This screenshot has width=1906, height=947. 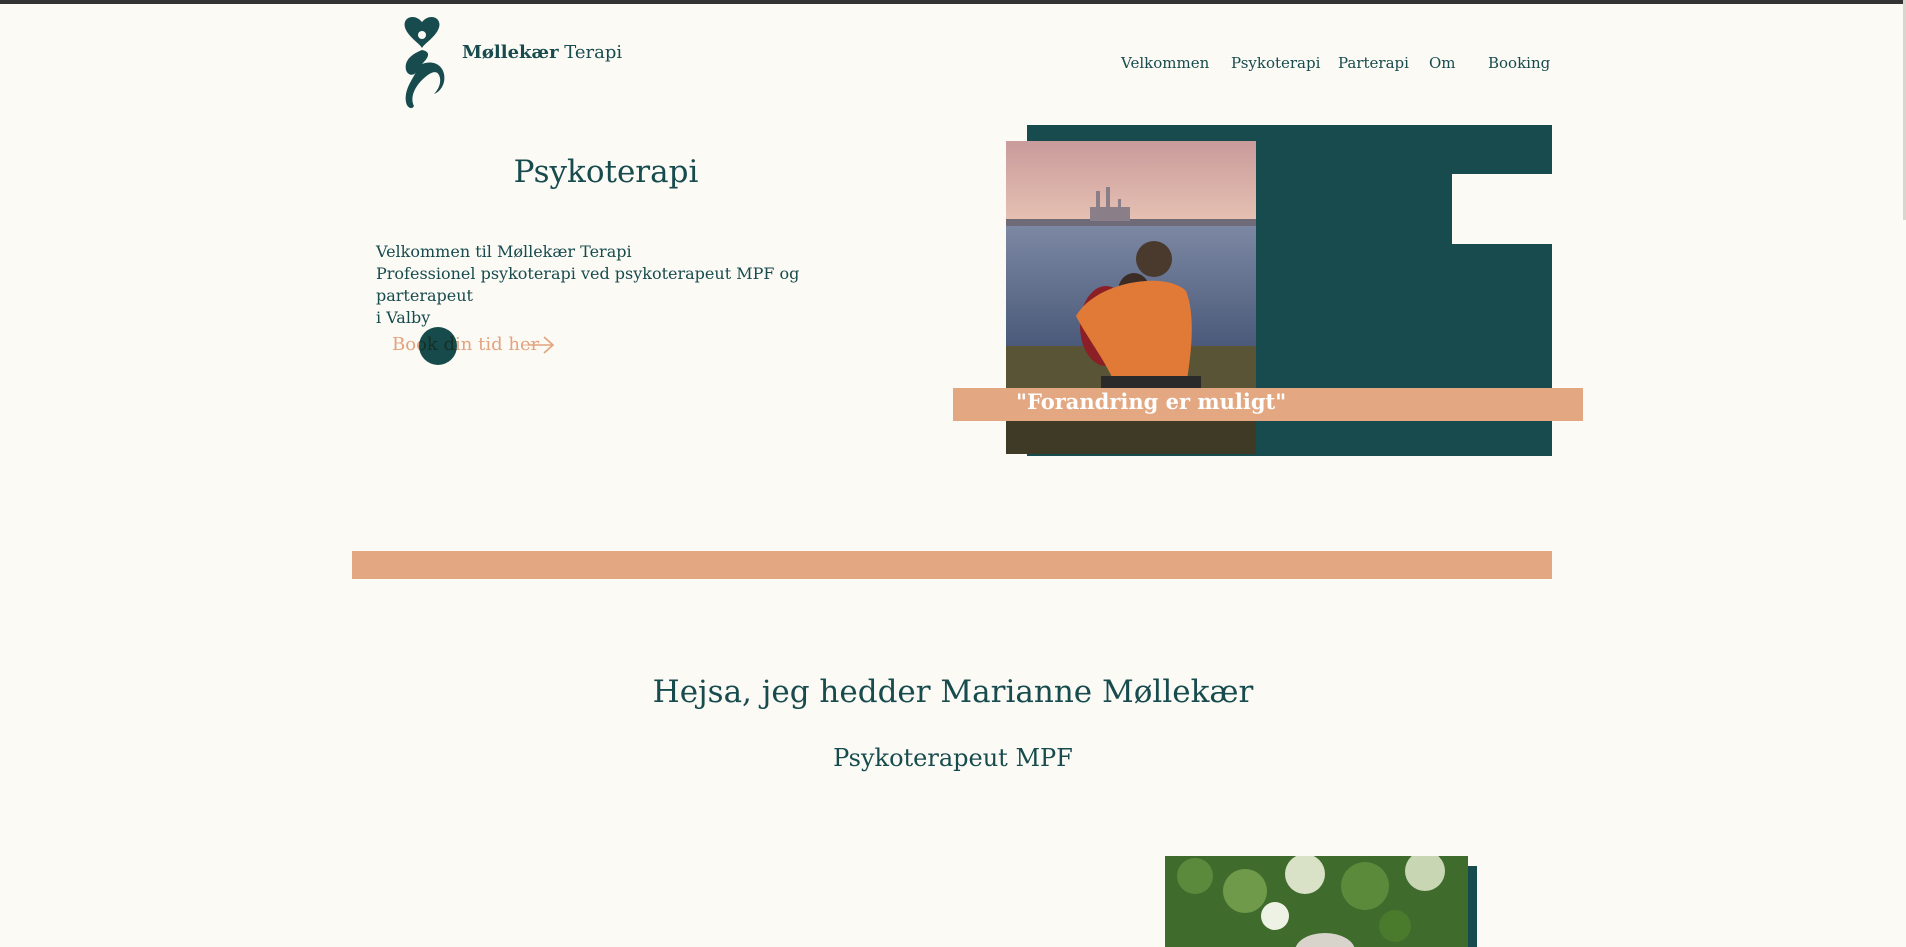 What do you see at coordinates (465, 344) in the screenshot?
I see `book-button: Book din tid her` at bounding box center [465, 344].